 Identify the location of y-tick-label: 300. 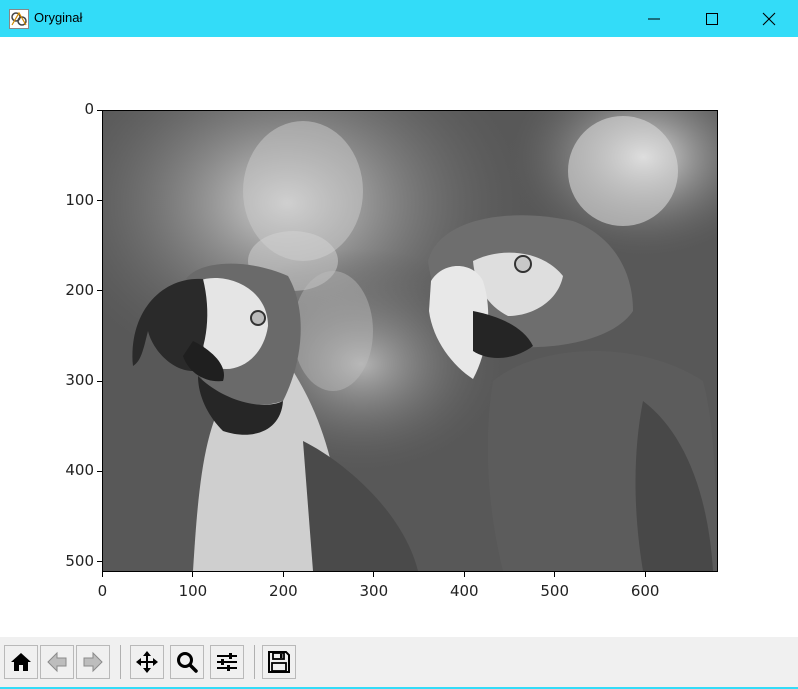
(79, 380).